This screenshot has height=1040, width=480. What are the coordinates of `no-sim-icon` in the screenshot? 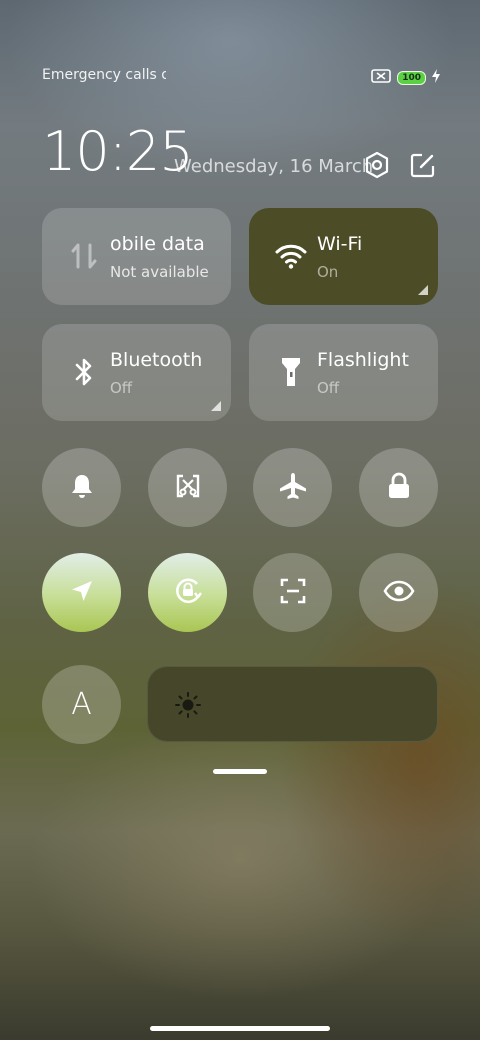 It's located at (381, 77).